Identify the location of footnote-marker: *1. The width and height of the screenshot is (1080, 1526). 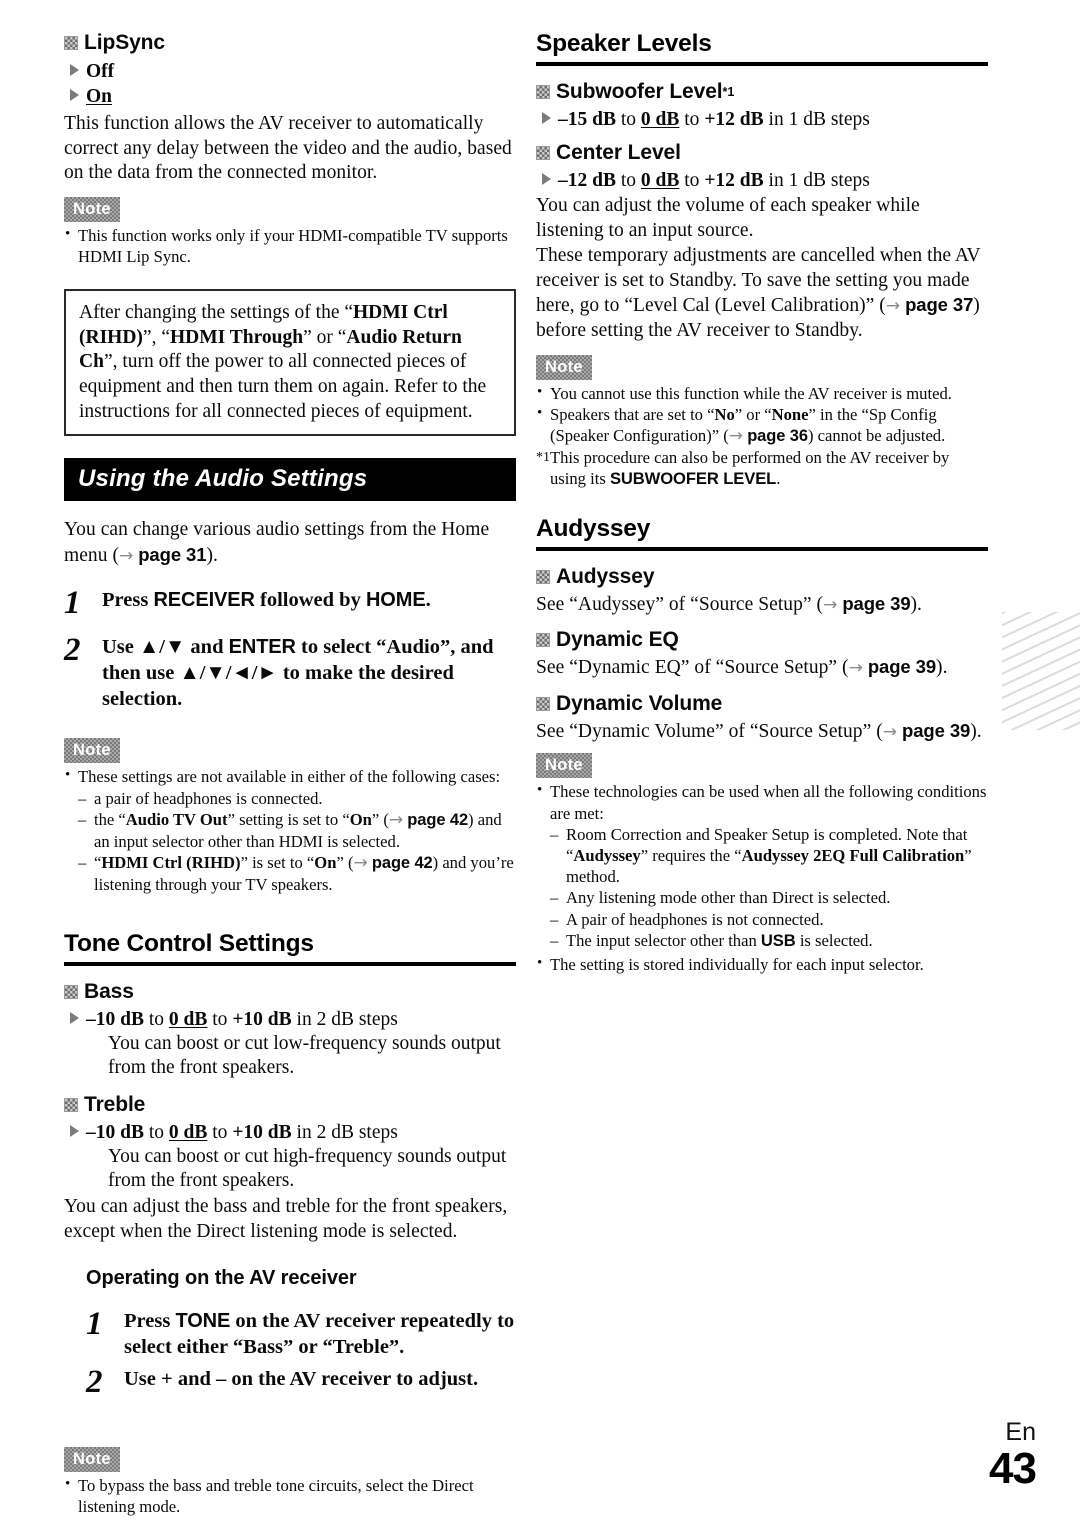
(728, 92).